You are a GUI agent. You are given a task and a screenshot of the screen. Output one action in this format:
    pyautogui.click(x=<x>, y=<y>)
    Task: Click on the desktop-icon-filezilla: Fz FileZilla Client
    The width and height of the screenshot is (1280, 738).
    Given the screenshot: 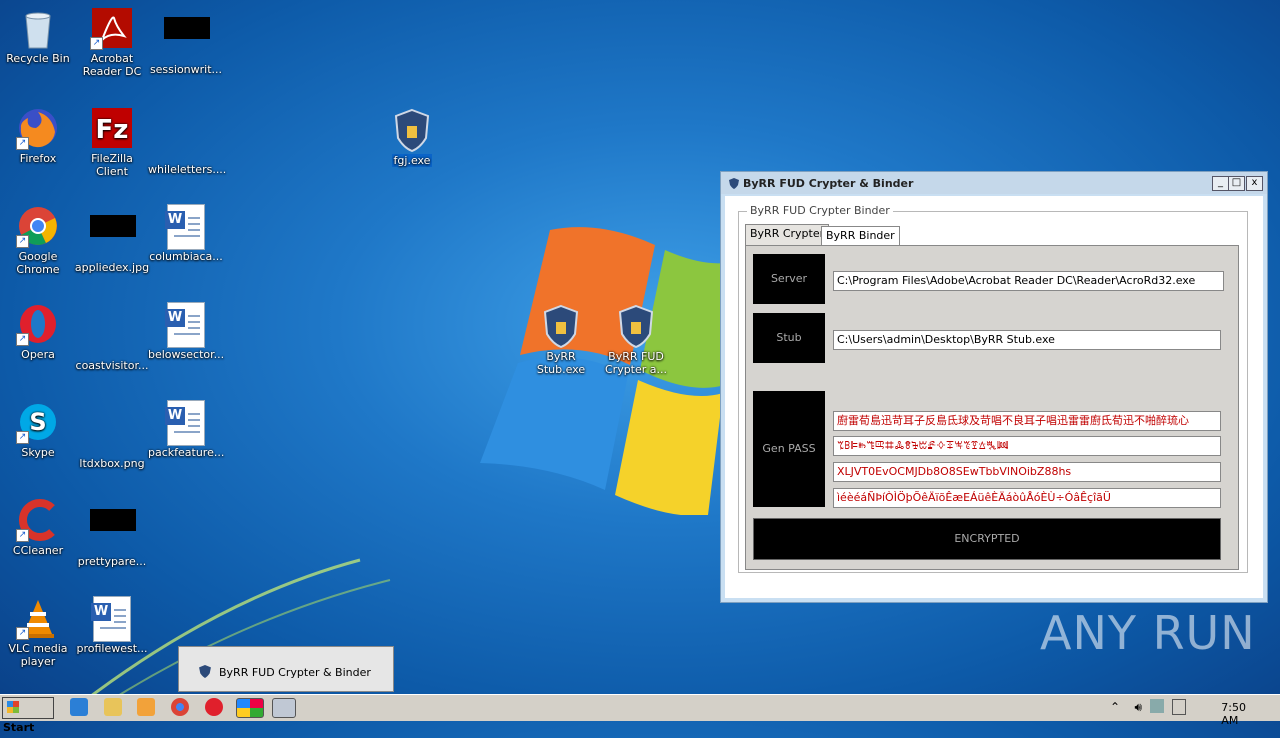 What is the action you would take?
    pyautogui.click(x=112, y=142)
    